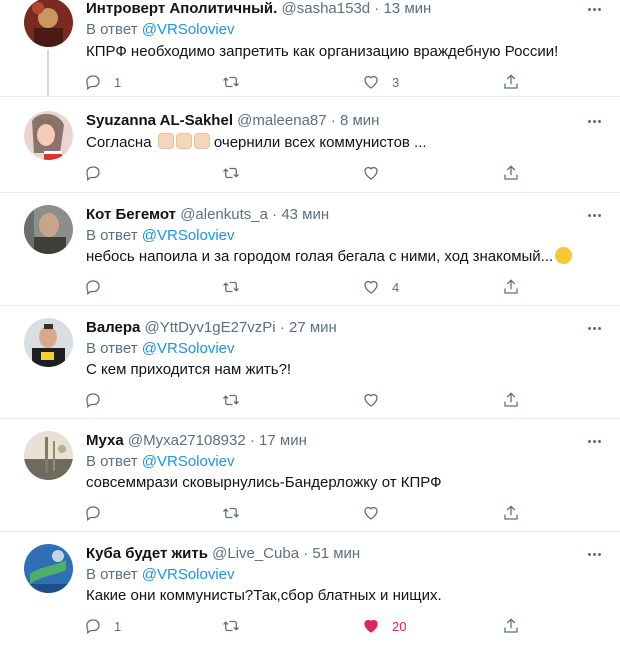 This screenshot has height=654, width=620. I want to click on author-name: Syuzanna AL-Sakhel, so click(159, 120).